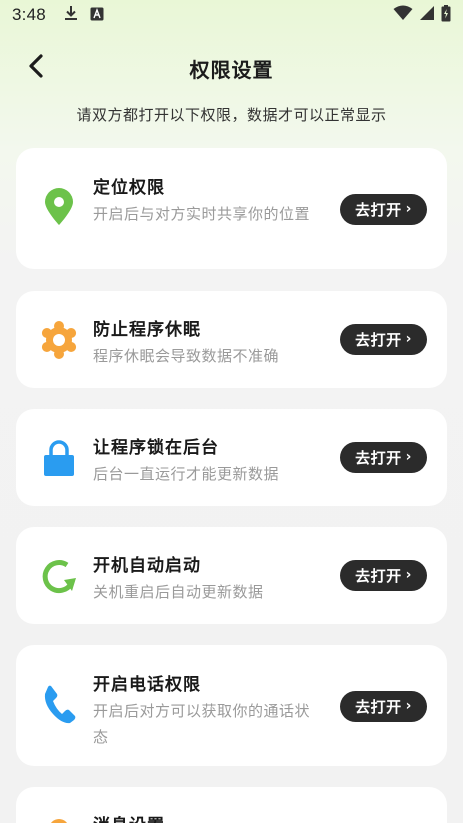 This screenshot has width=463, height=823. I want to click on download-icon, so click(71, 15).